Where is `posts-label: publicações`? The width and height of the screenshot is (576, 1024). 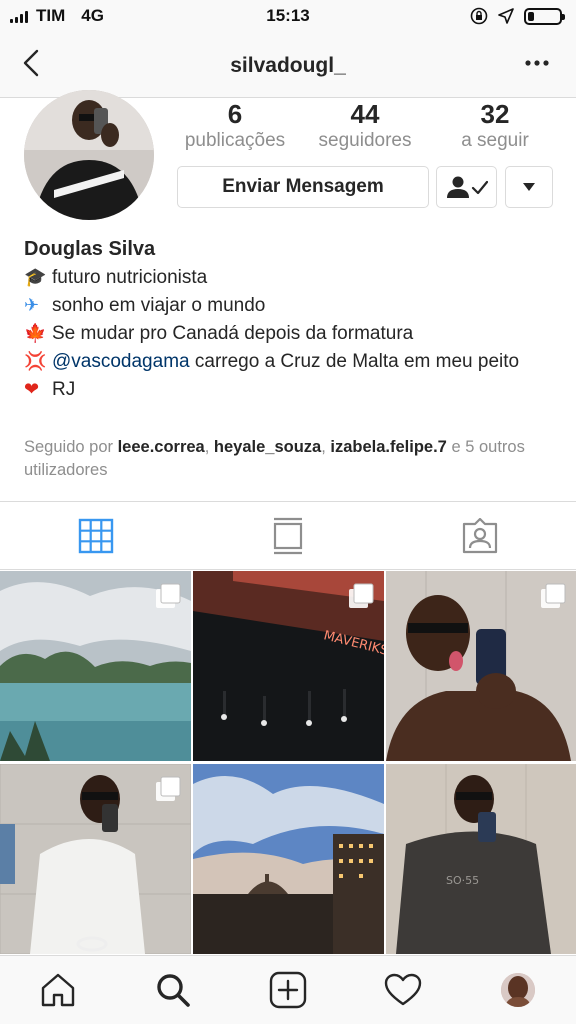
posts-label: publicações is located at coordinates (235, 140).